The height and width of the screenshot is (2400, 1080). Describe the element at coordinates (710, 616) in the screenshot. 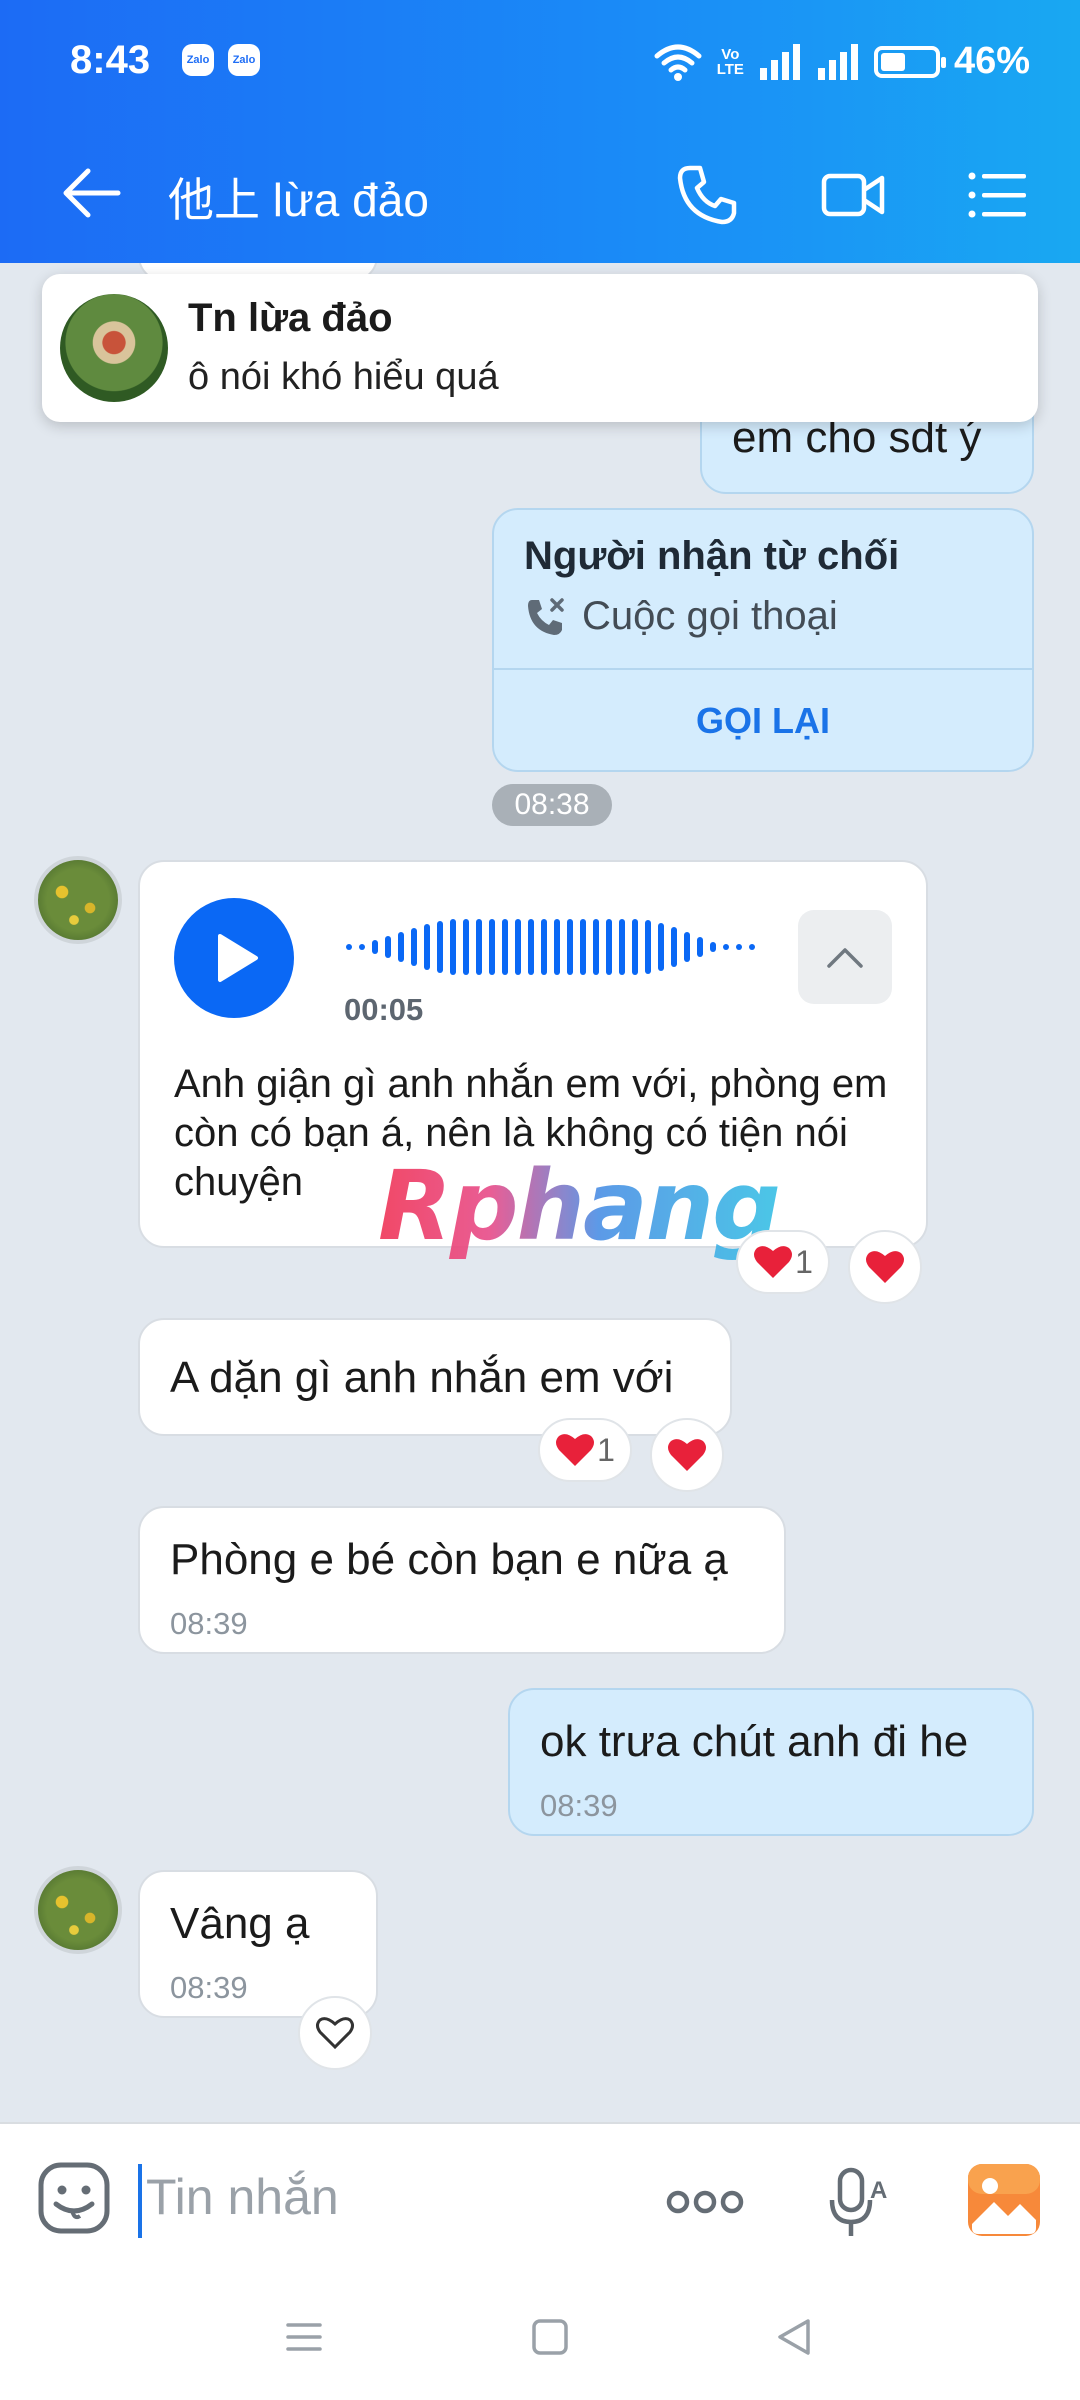

I see `call-type: Cuộc gọi thoại` at that location.